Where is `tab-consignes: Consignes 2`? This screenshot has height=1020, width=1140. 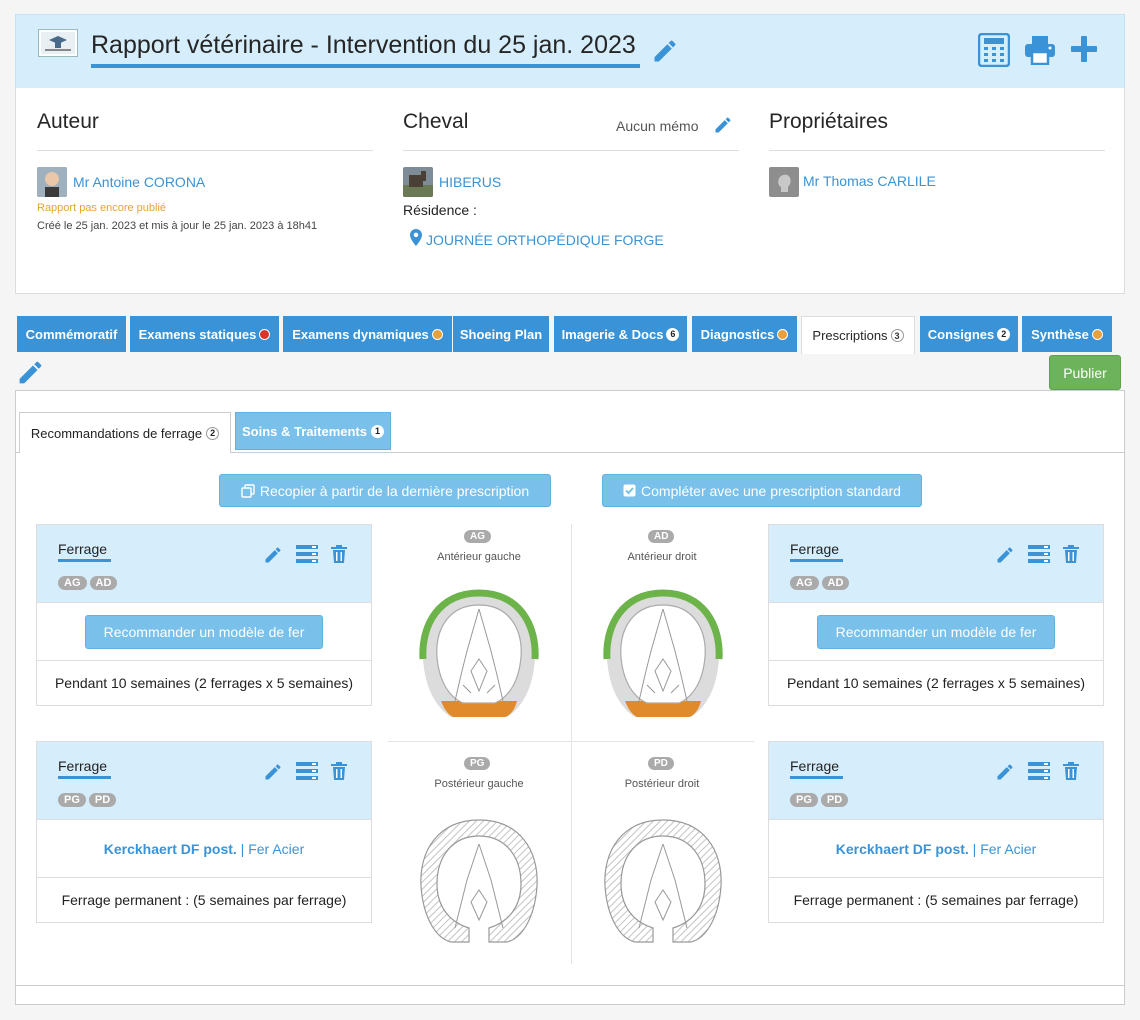
tab-consignes: Consignes 2 is located at coordinates (969, 334).